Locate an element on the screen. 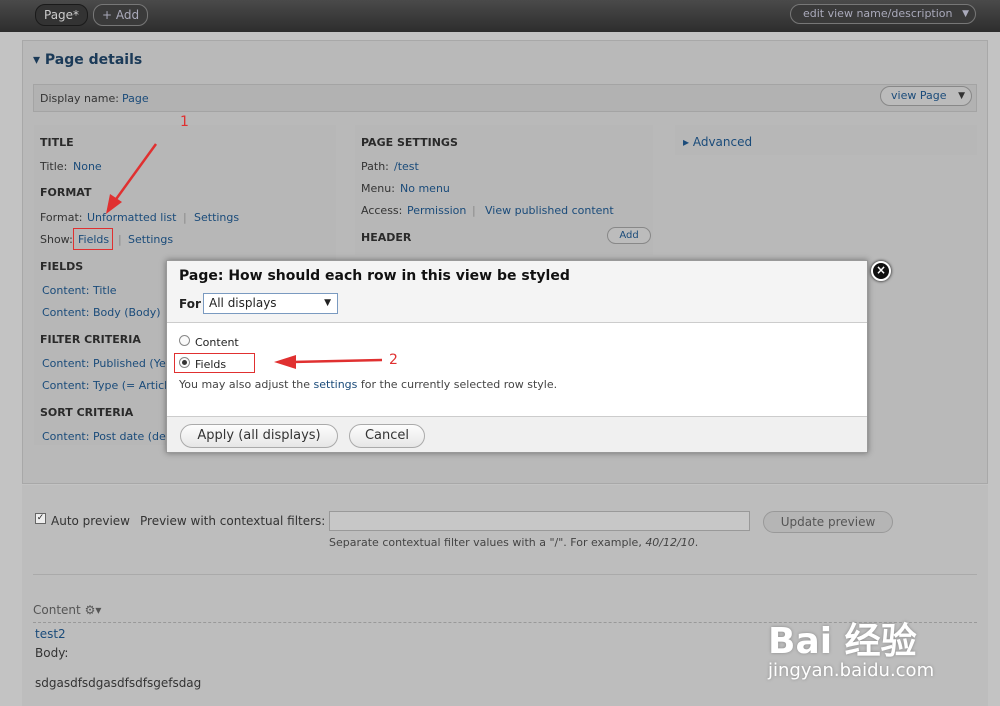 This screenshot has height=706, width=1000. update-preview-button: Update preview is located at coordinates (828, 522).